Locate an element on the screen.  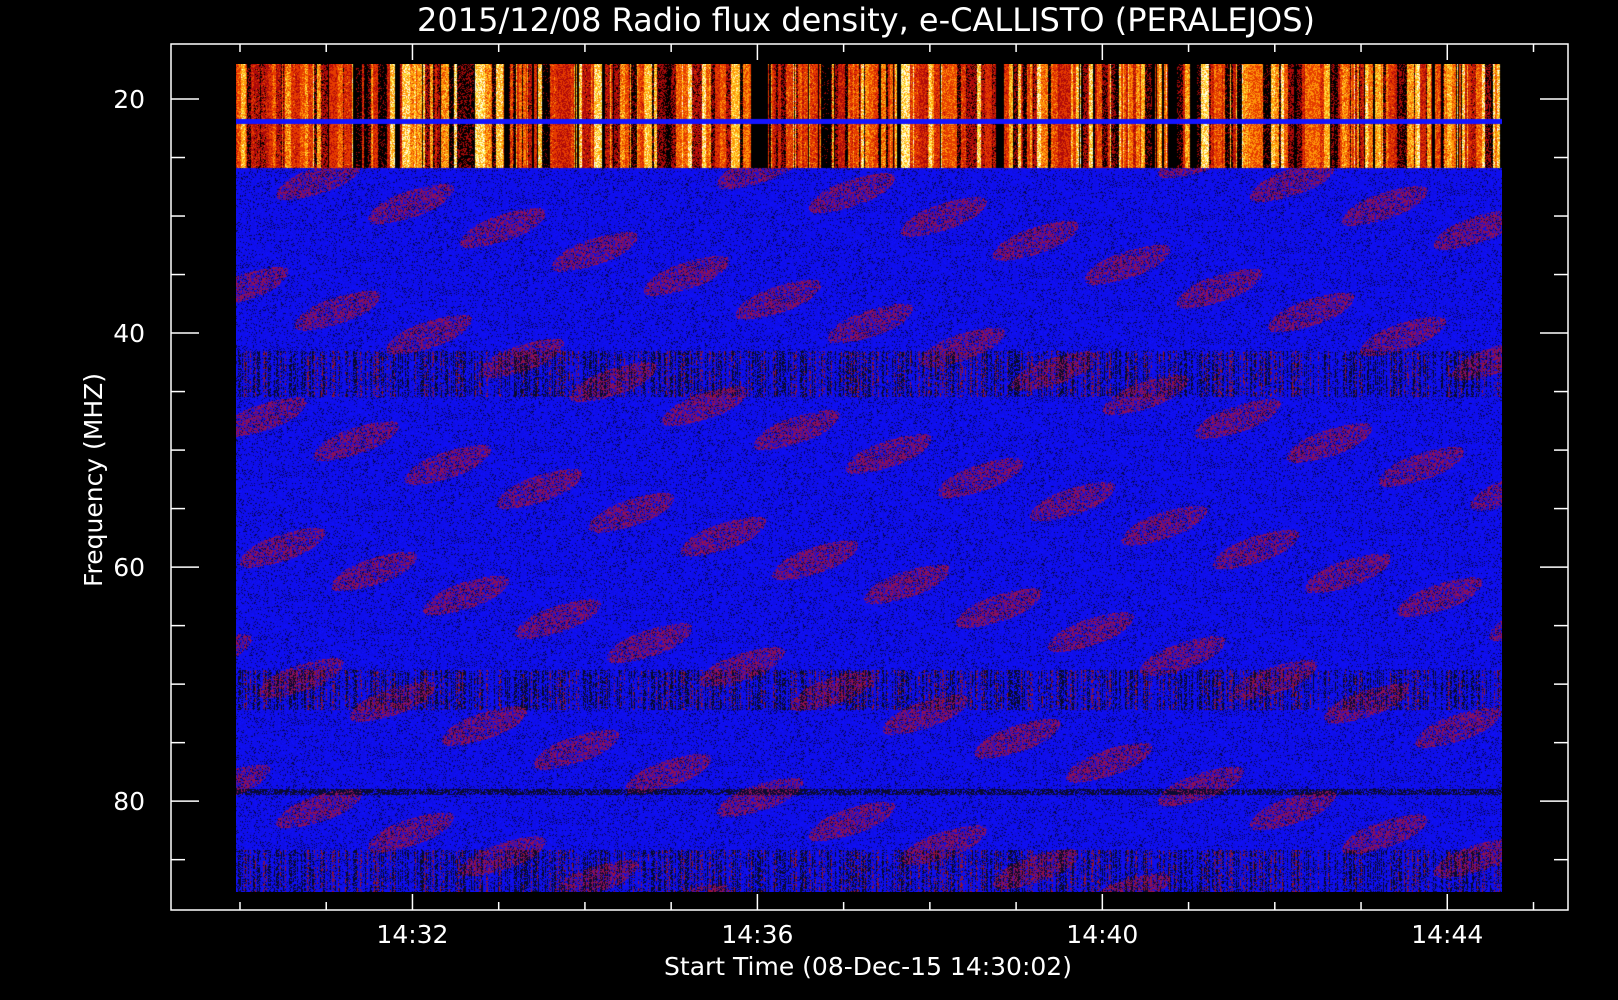
x-tick-label: 14:36 is located at coordinates (757, 934).